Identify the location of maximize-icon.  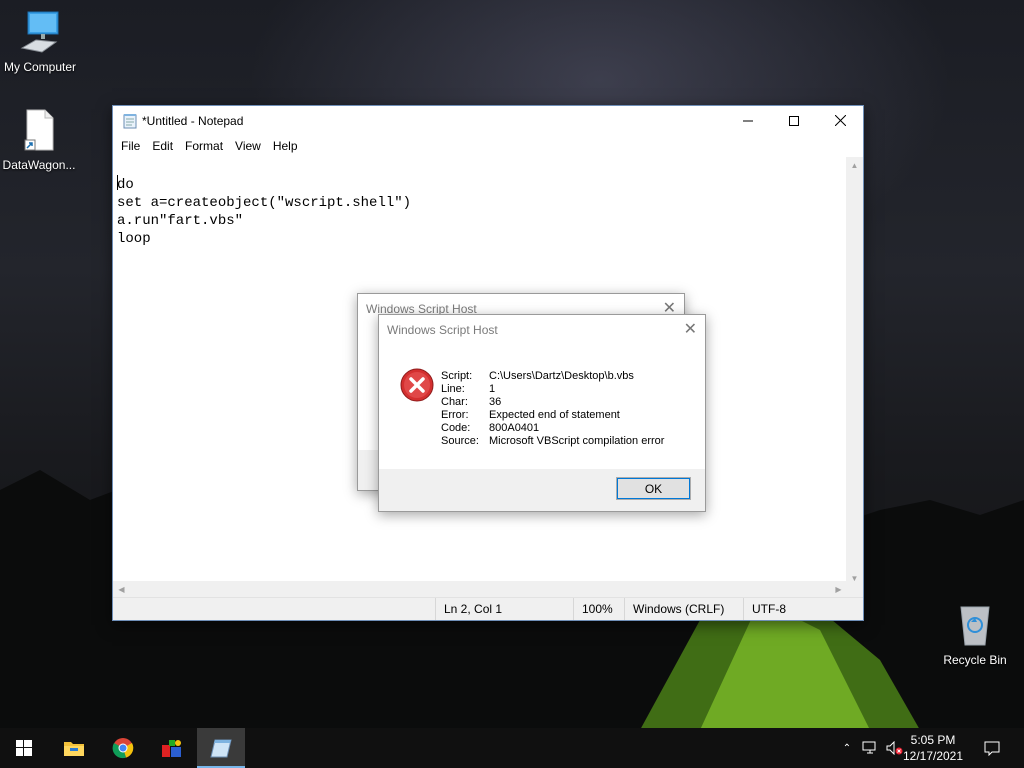
(794, 120).